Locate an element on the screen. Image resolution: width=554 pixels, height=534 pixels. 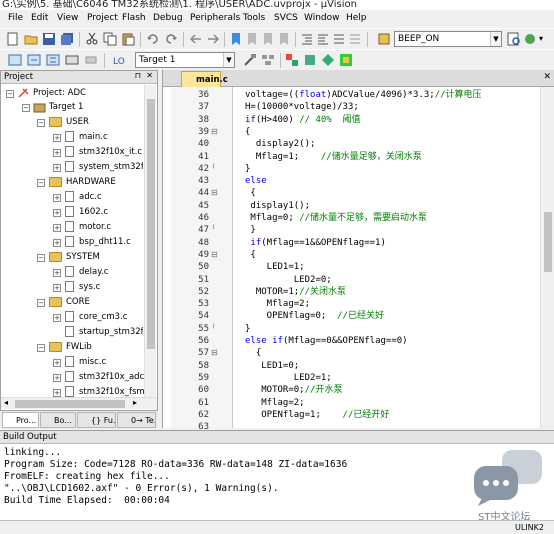
group-core: CORE is located at coordinates (78, 302).